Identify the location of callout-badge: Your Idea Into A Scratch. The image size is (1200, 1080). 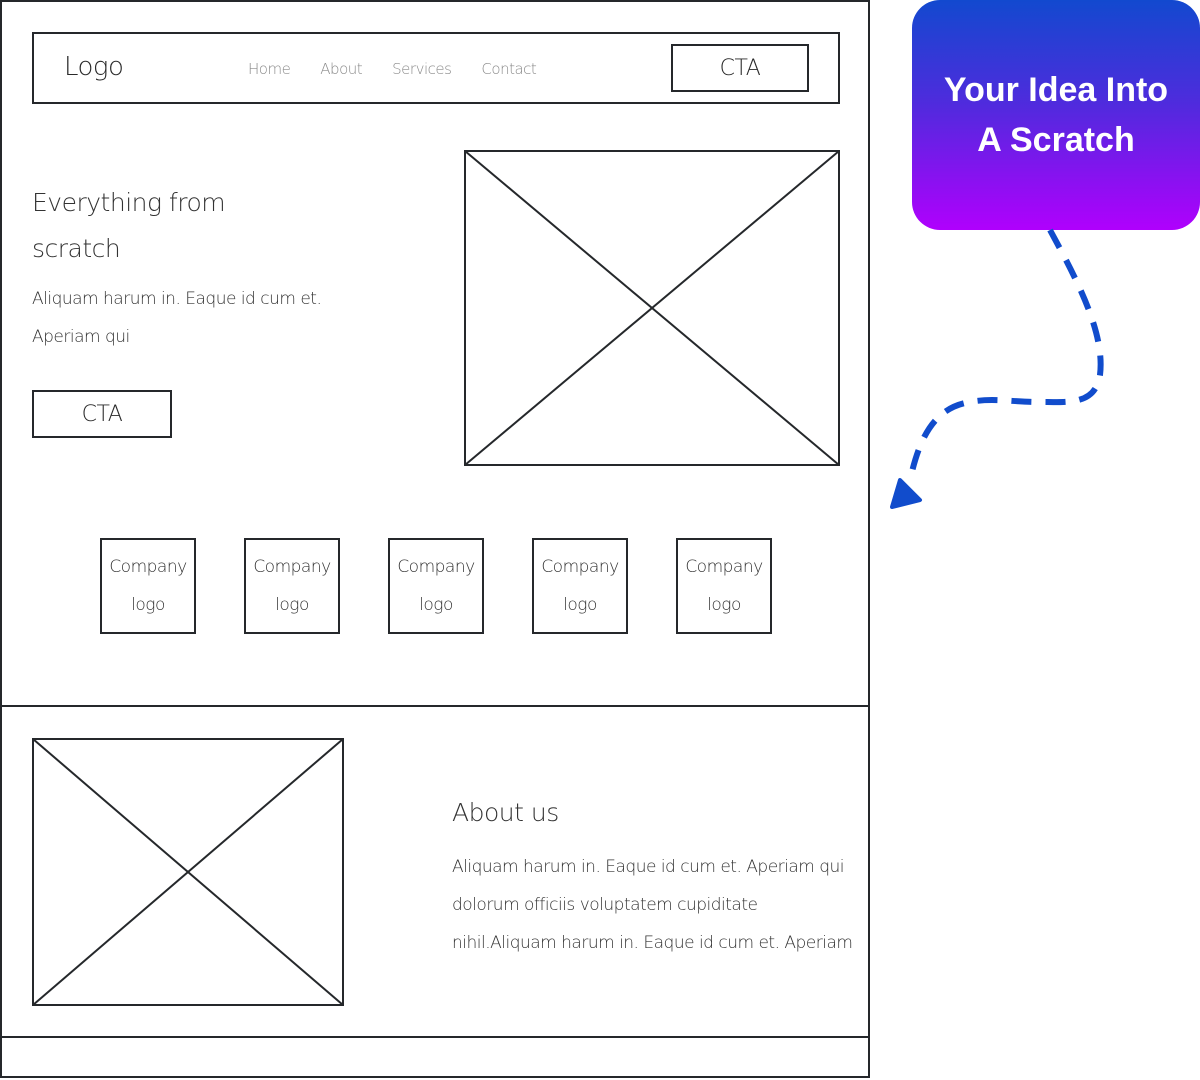
(1056, 115).